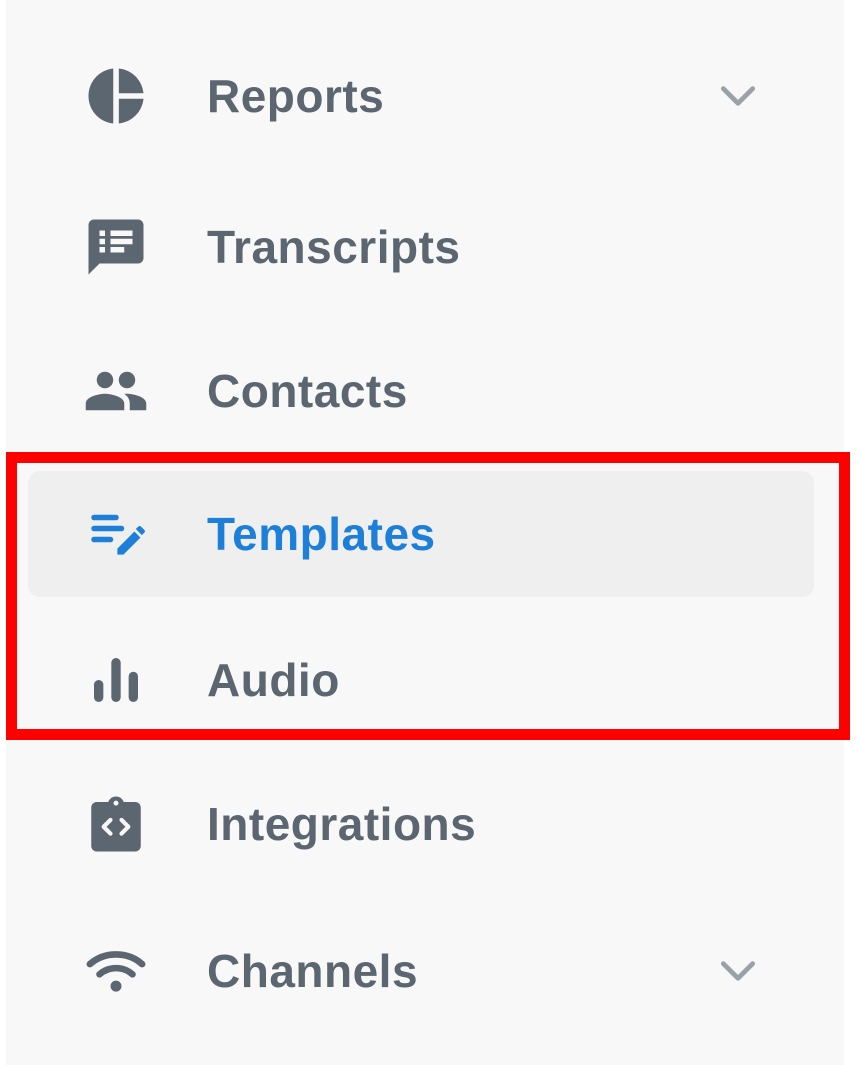 The height and width of the screenshot is (1065, 856). I want to click on sidebar-item-label: Templates, so click(321, 534).